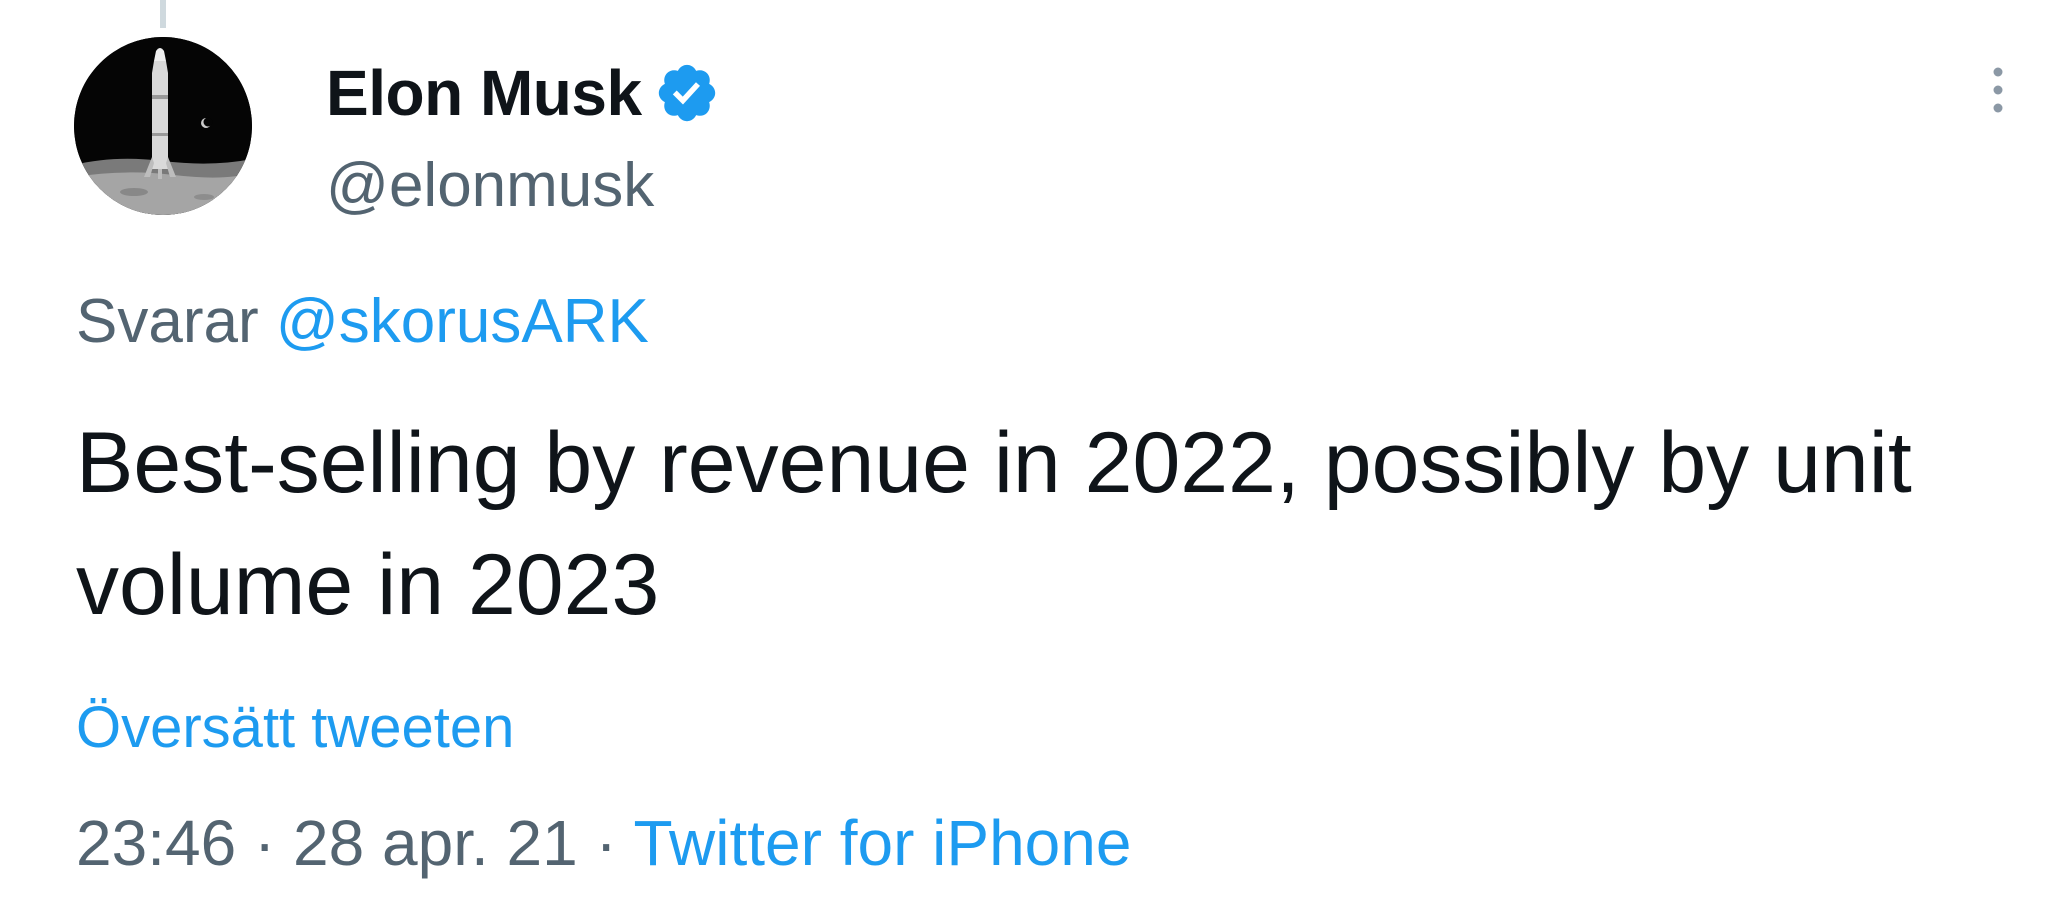  What do you see at coordinates (435, 843) in the screenshot?
I see `tweet-date: 28 apr. 21` at bounding box center [435, 843].